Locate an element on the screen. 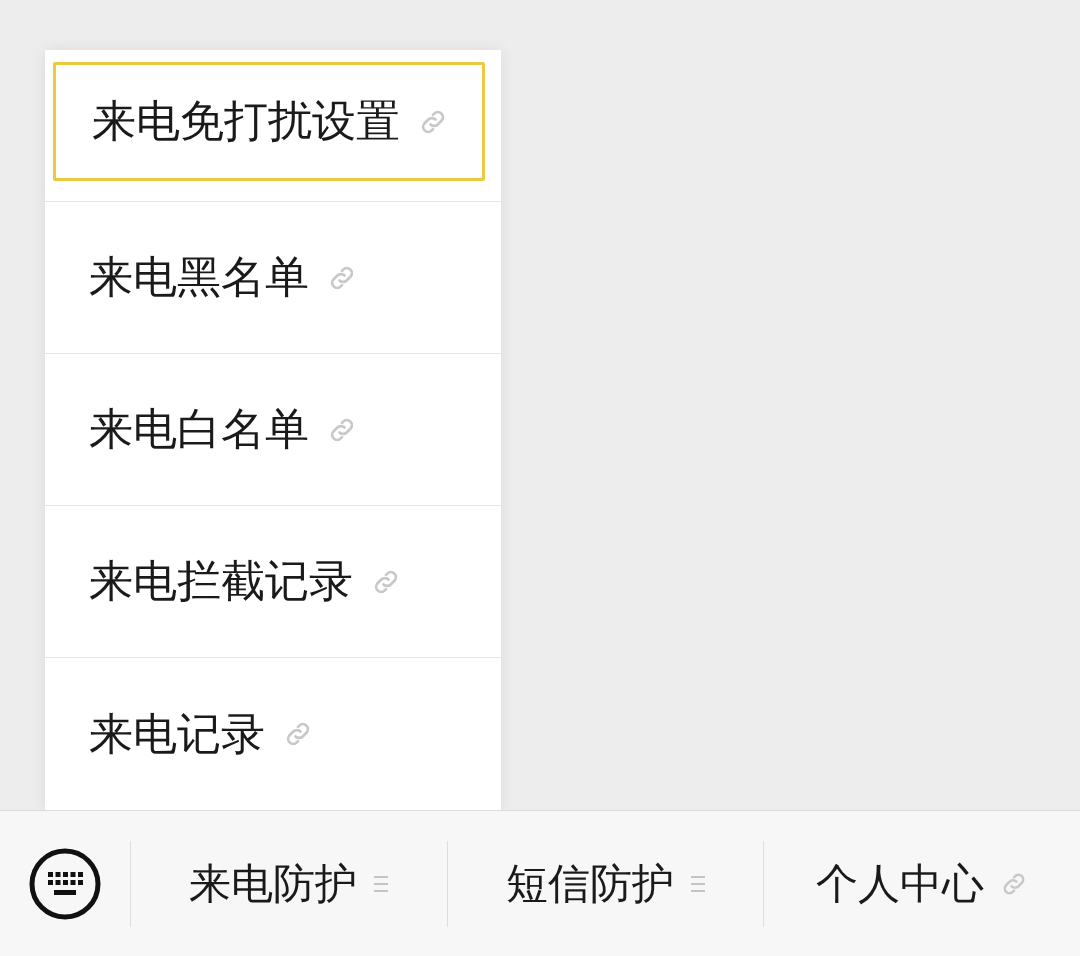 The height and width of the screenshot is (956, 1080). submenu-item: 来电黑名单 is located at coordinates (273, 277).